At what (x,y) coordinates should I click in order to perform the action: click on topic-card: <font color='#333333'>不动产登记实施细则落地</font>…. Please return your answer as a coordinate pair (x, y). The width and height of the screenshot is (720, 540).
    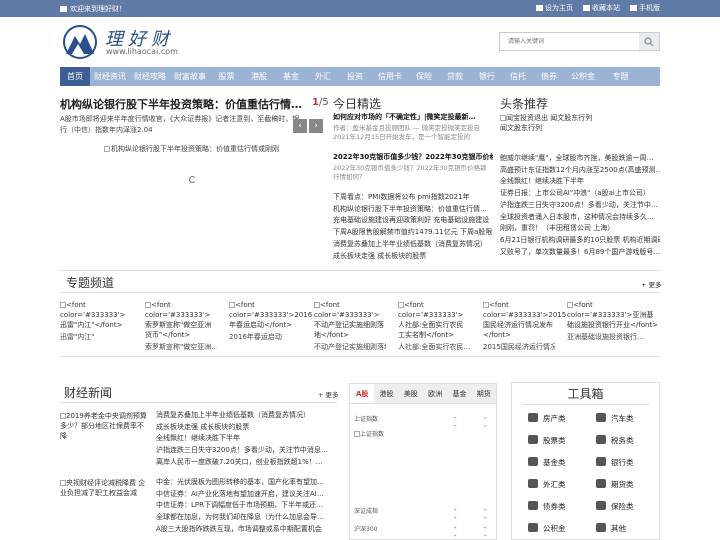
    Looking at the image, I should click on (350, 326).